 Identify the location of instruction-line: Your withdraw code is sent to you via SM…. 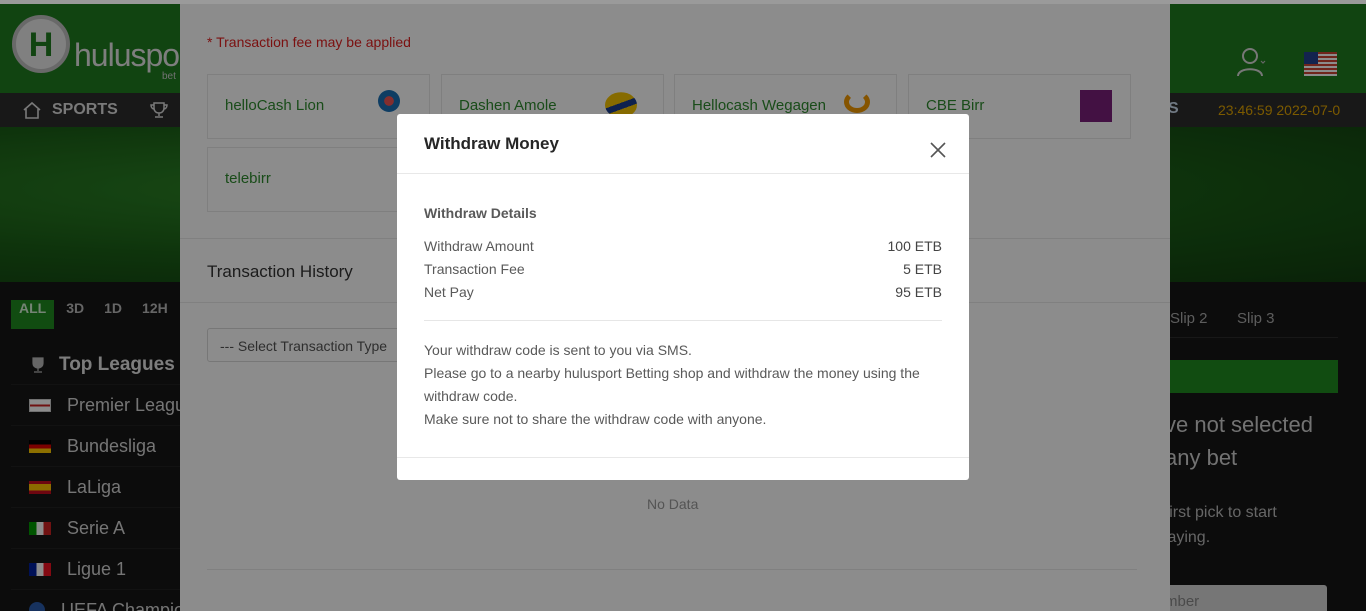
(558, 350).